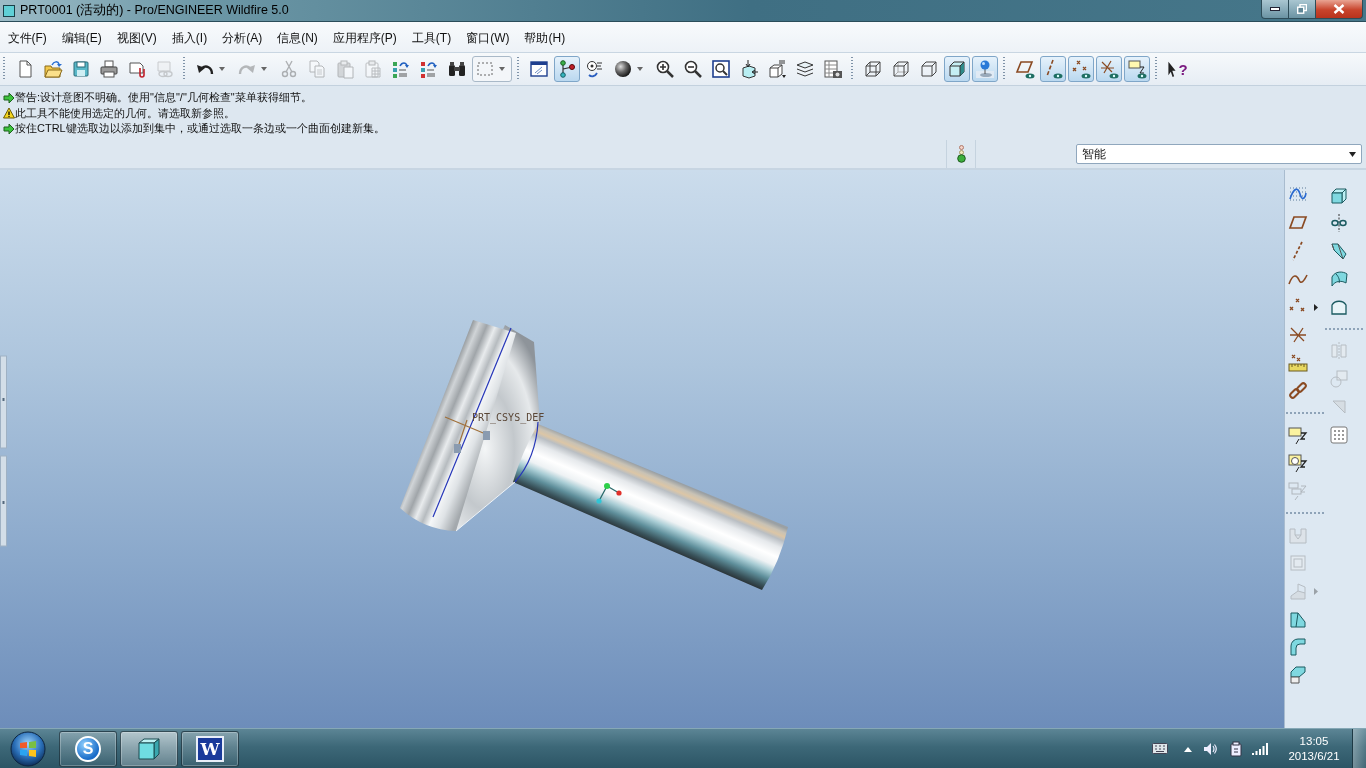 The image size is (1366, 768). I want to click on connected-dots-icon, so click(567, 69).